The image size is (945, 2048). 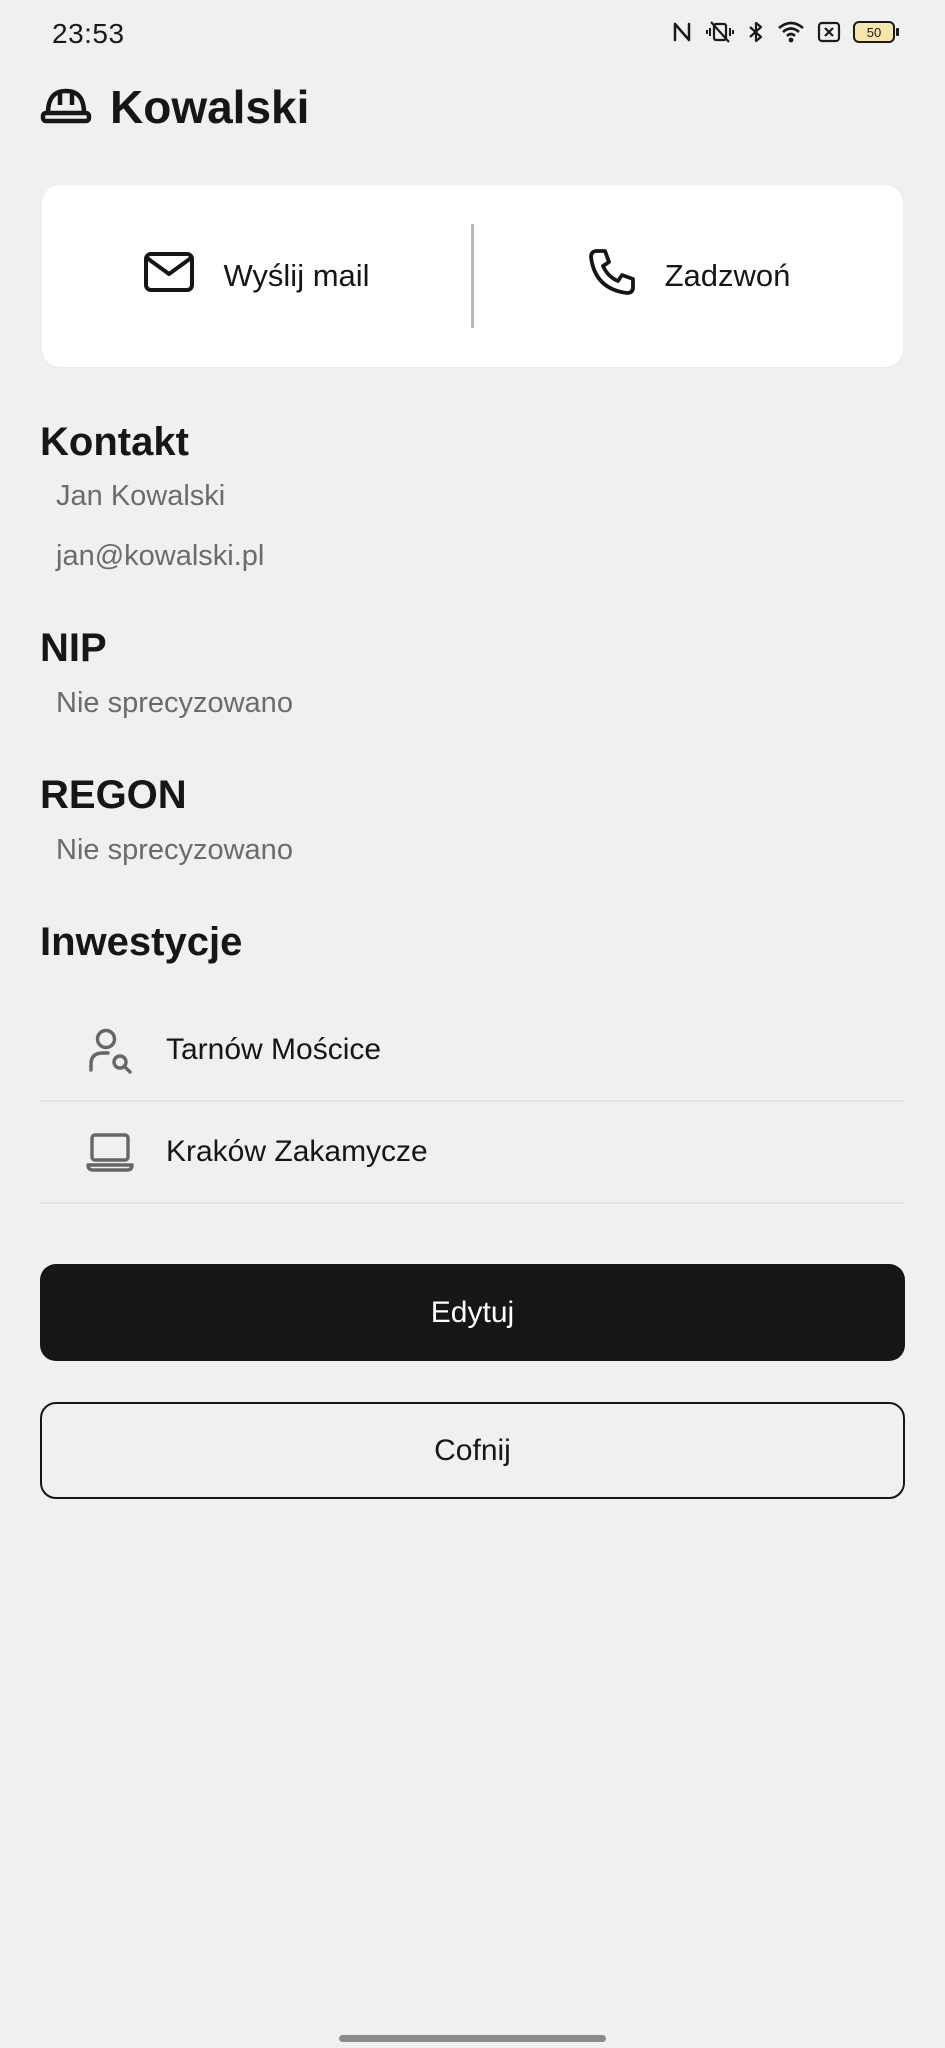 I want to click on contact-email: jan@kowalski.pl, so click(x=160, y=556).